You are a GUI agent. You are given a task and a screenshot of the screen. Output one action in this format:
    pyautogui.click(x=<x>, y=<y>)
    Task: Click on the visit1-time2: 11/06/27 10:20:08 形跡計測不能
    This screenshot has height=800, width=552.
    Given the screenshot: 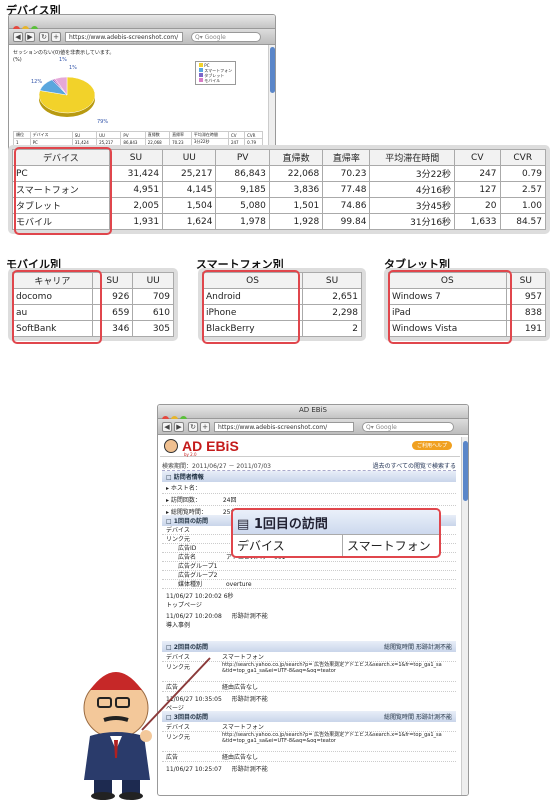 What is the action you would take?
    pyautogui.click(x=217, y=616)
    